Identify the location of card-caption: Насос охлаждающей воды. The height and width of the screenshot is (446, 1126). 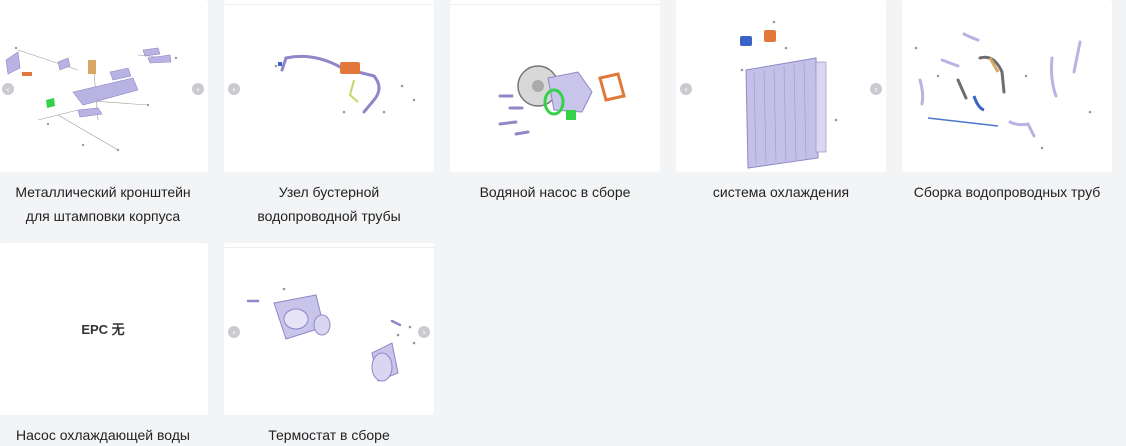
(104, 434).